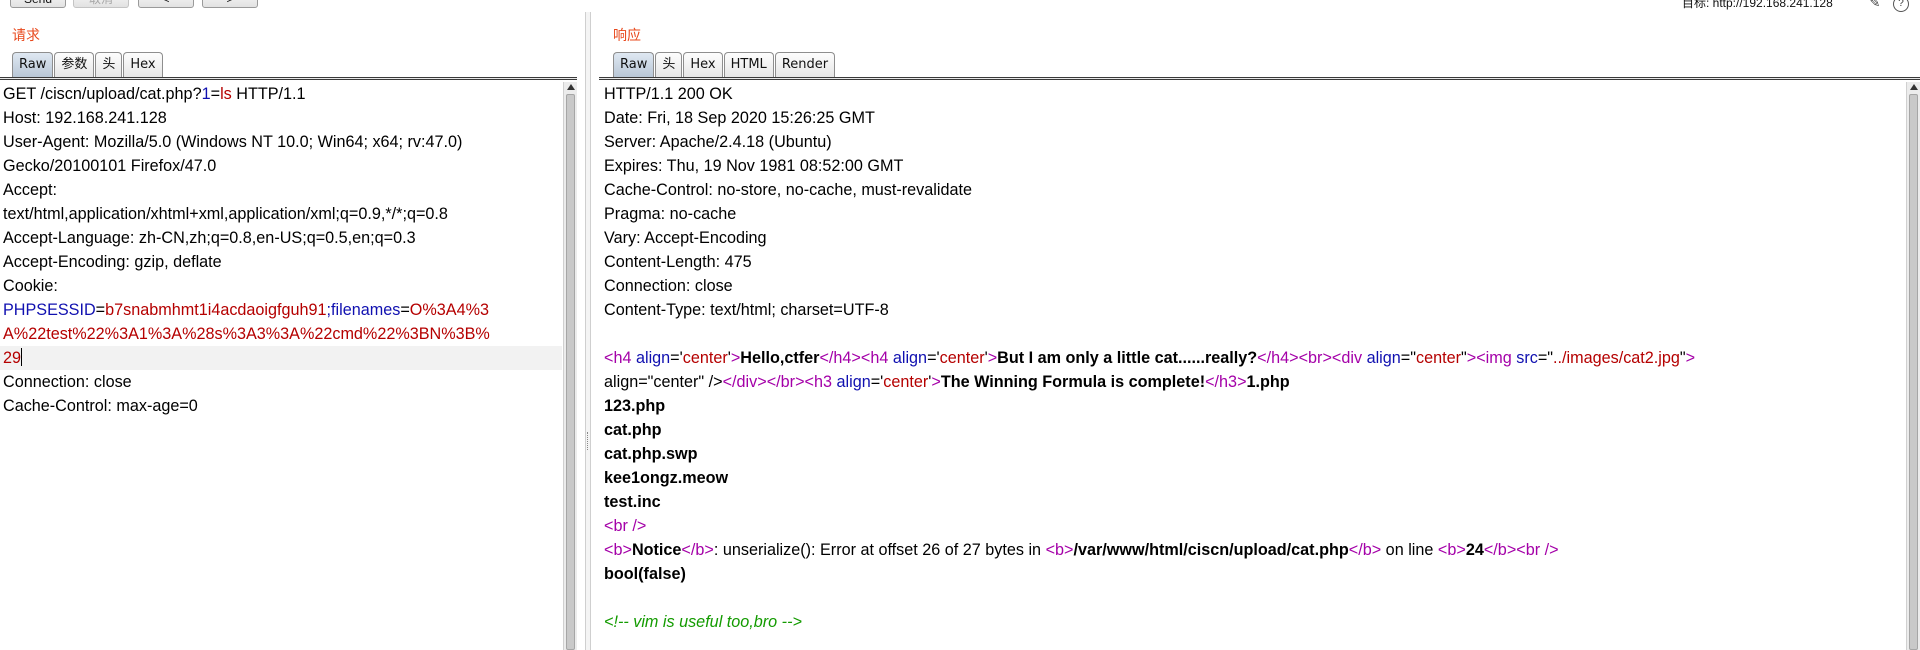 Image resolution: width=1920 pixels, height=650 pixels. I want to click on response-scroll-thumb, so click(1913, 372).